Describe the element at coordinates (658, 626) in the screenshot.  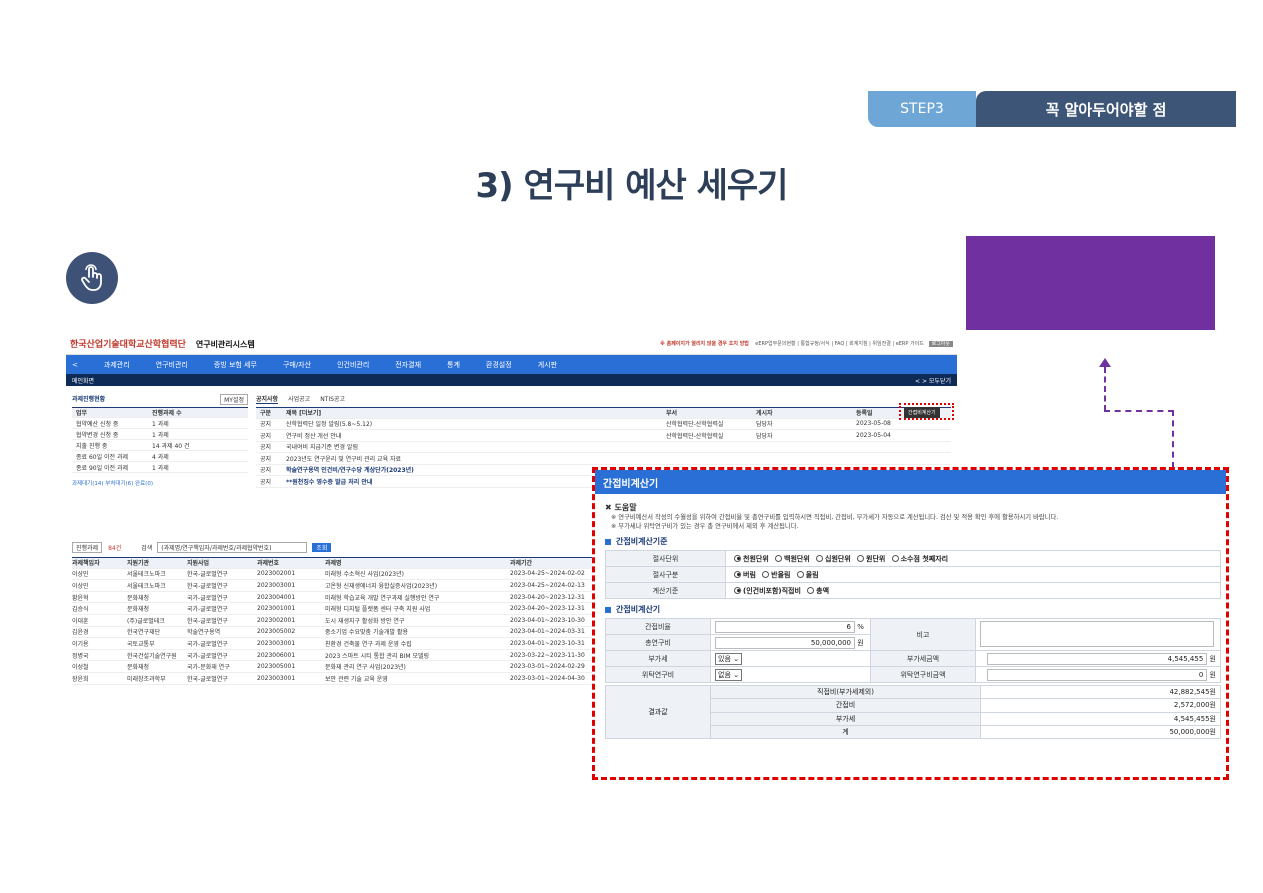
I see `row-label: 간접비율` at that location.